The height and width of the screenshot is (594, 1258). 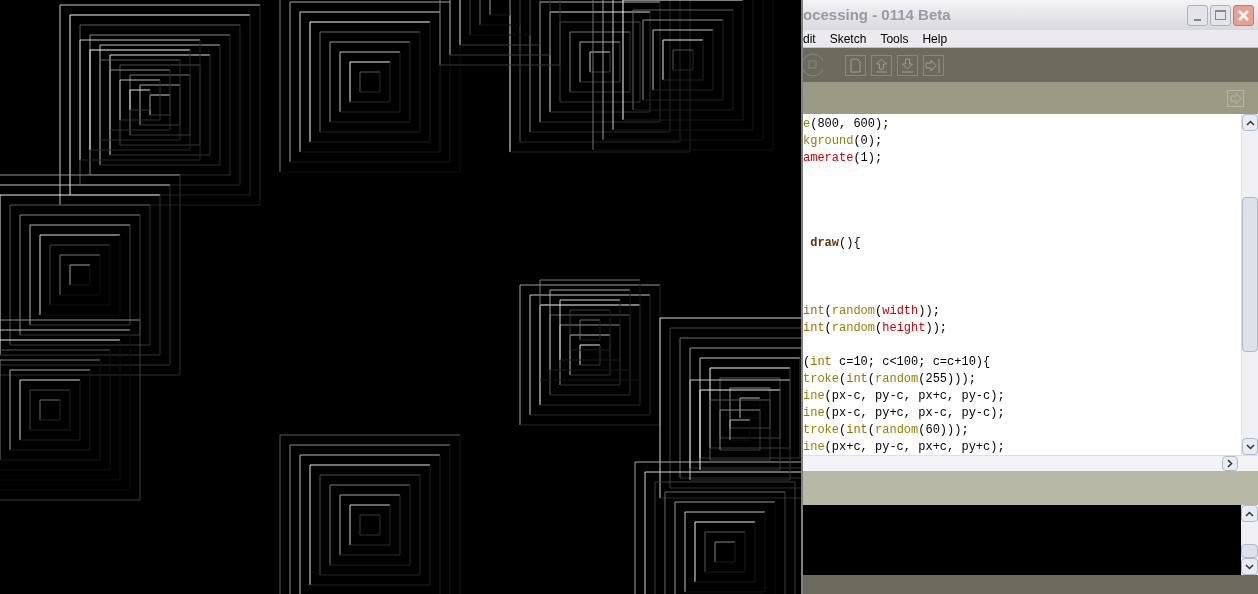 What do you see at coordinates (904, 396) in the screenshot?
I see `code-line: ine(px-c, py-c, px+c, py-c);` at bounding box center [904, 396].